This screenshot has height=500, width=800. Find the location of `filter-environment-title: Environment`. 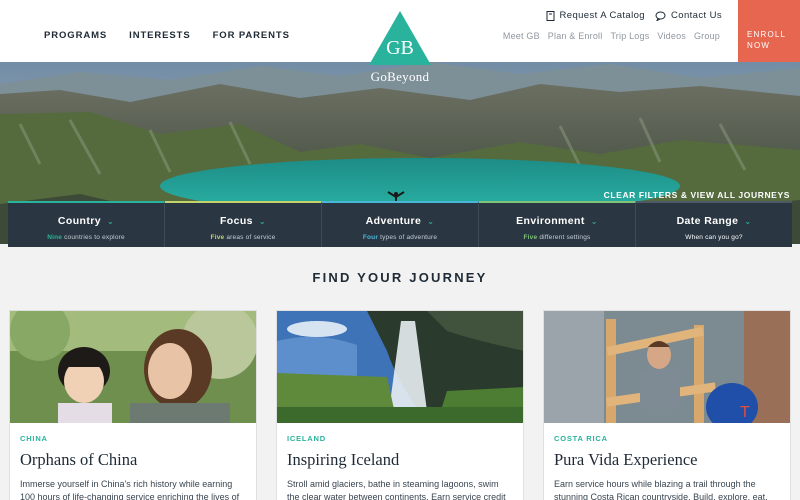

filter-environment-title: Environment is located at coordinates (550, 221).